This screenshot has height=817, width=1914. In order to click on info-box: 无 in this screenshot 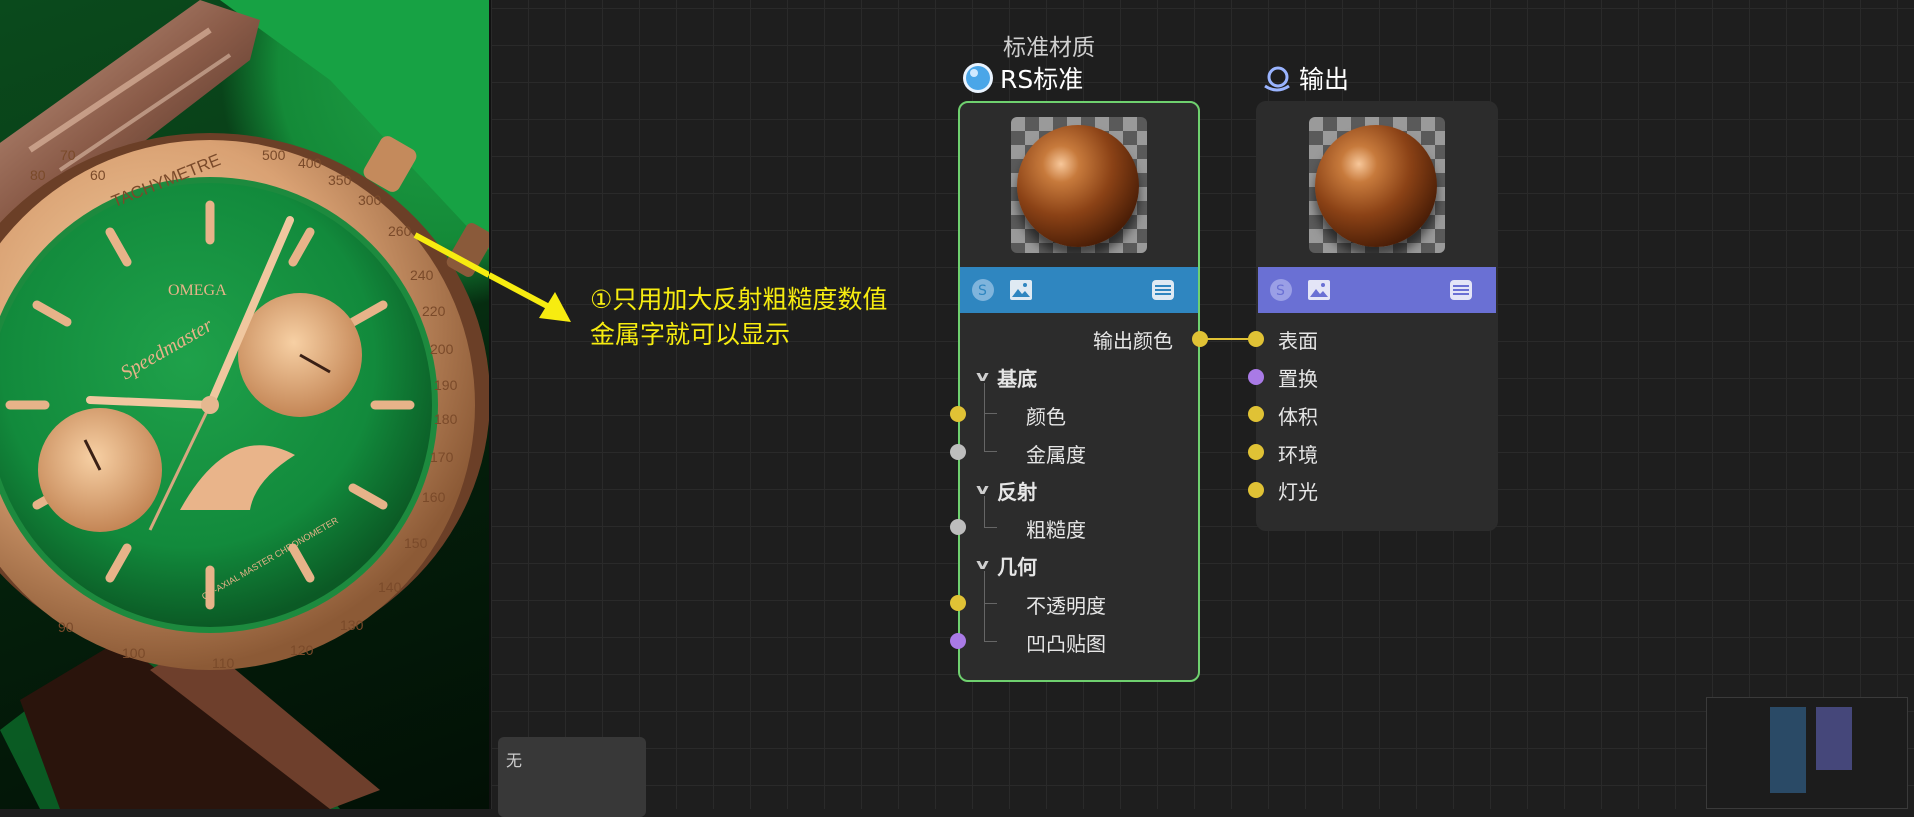, I will do `click(572, 777)`.